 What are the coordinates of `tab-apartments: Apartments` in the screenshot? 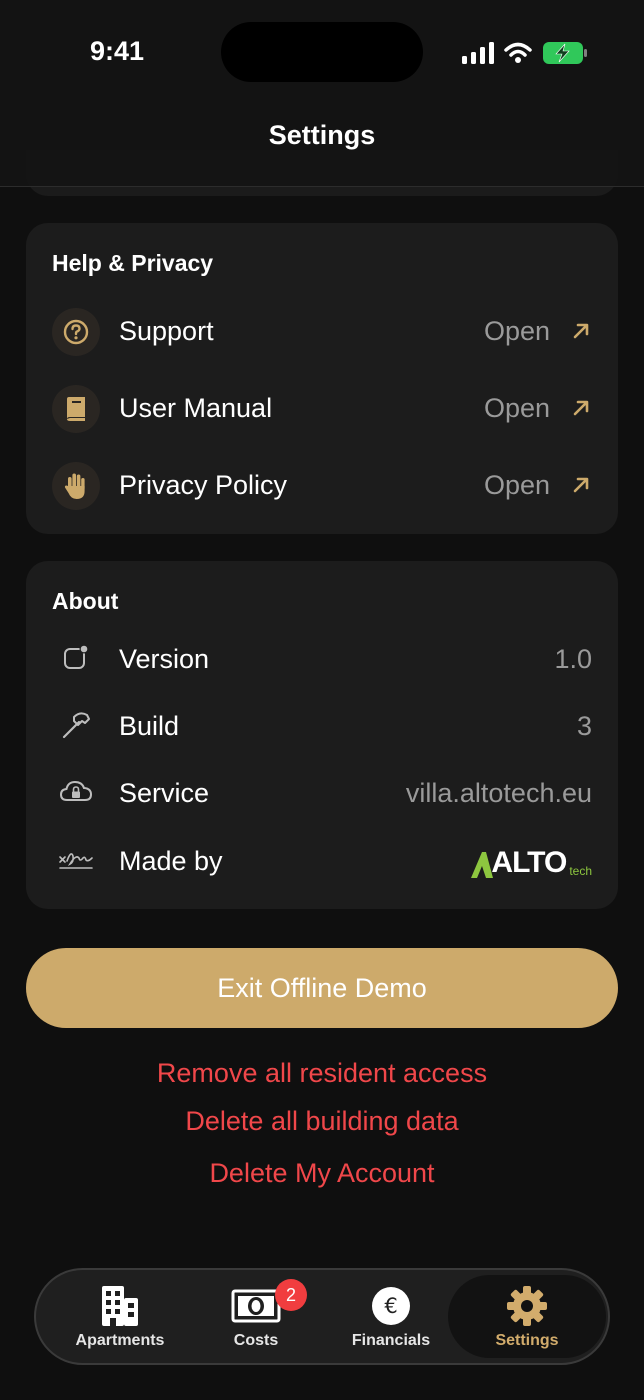 It's located at (120, 1316).